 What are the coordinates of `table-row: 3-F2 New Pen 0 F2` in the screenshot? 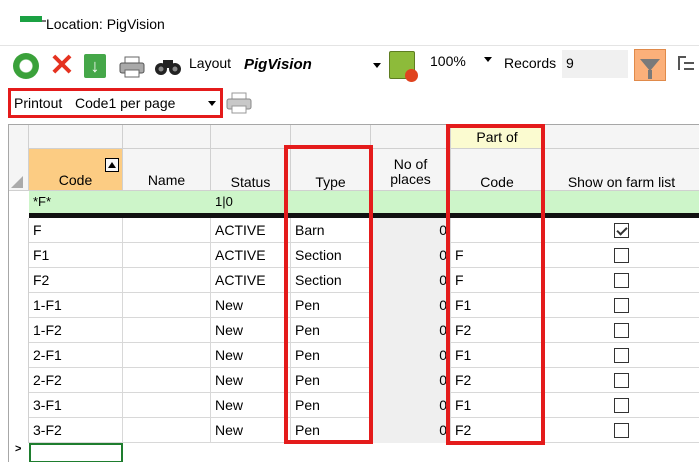 It's located at (354, 430).